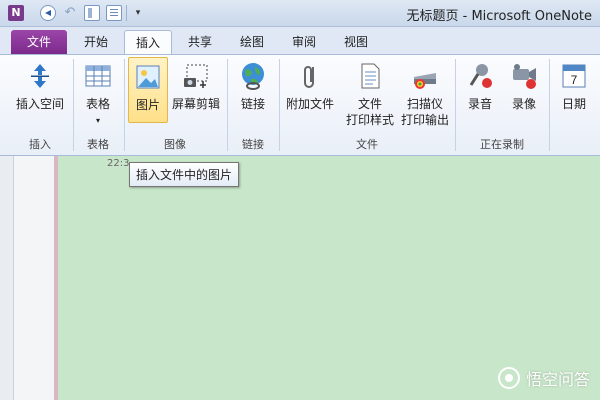 The width and height of the screenshot is (600, 400). What do you see at coordinates (369, 120) in the screenshot?
I see `file-printout-label-2: 打印样式` at bounding box center [369, 120].